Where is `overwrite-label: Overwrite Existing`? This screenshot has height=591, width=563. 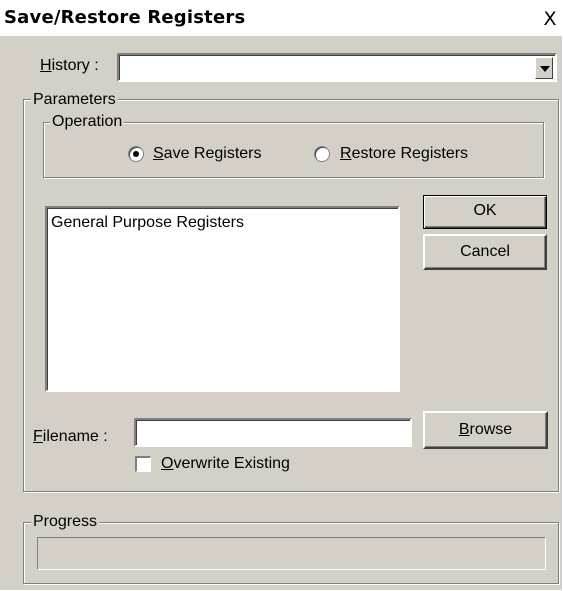 overwrite-label: Overwrite Existing is located at coordinates (225, 464).